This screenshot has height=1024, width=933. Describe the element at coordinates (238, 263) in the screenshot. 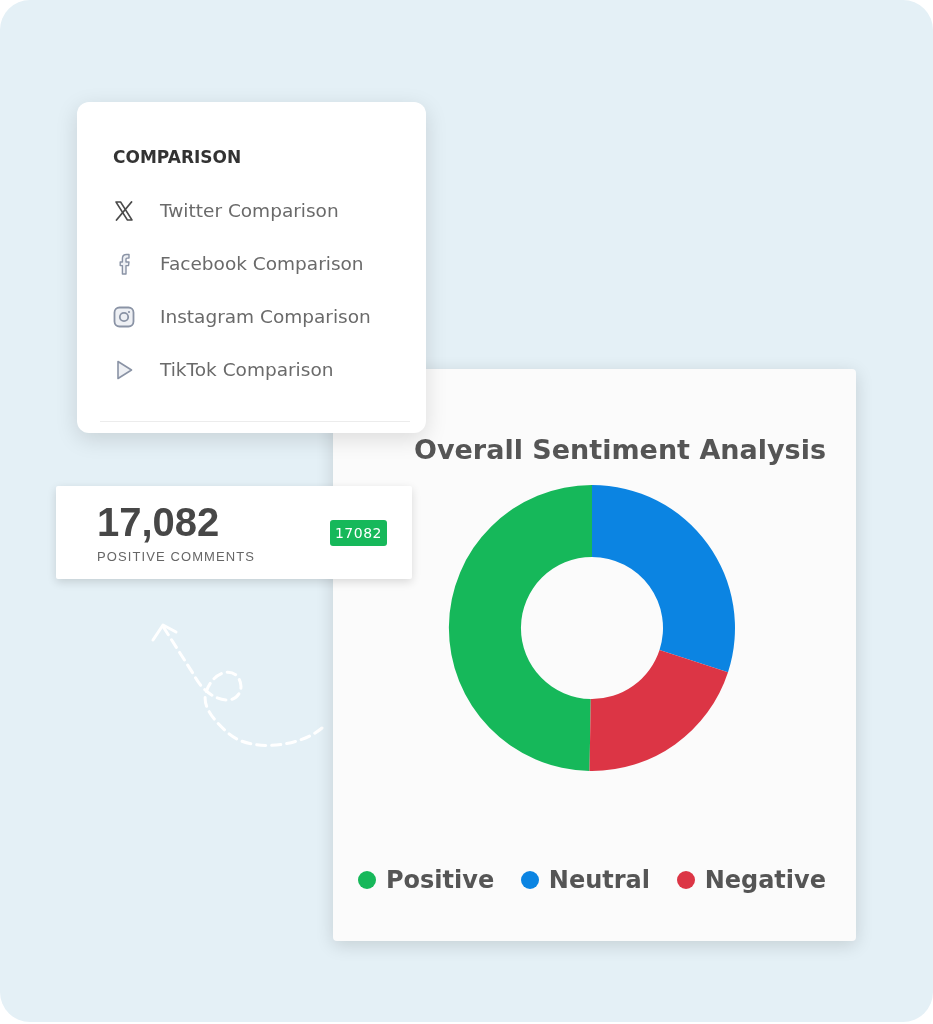

I see `menu-item: Facebook Comparison` at that location.